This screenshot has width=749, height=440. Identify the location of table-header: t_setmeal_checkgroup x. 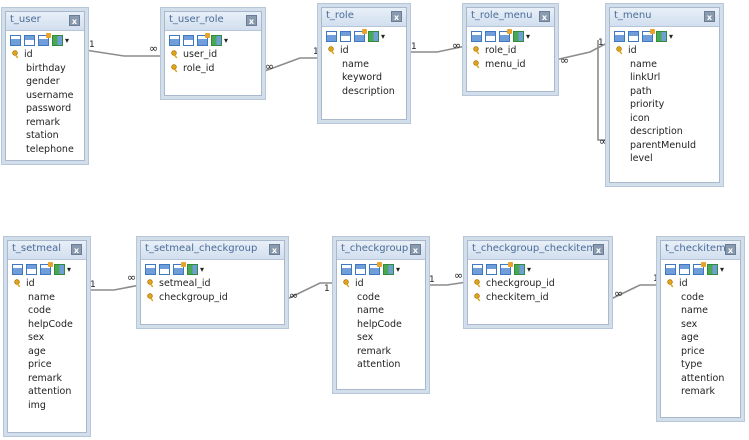
(212, 250).